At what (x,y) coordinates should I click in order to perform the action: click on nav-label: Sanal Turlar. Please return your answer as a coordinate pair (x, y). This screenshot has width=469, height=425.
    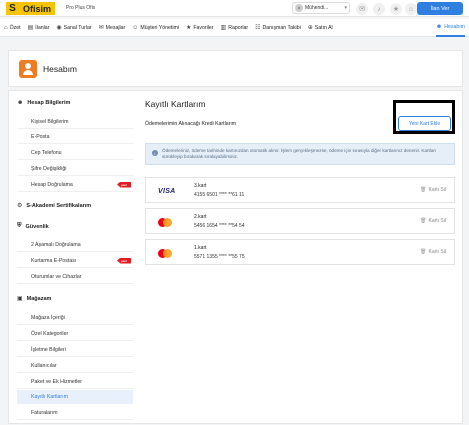
    Looking at the image, I should click on (77, 27).